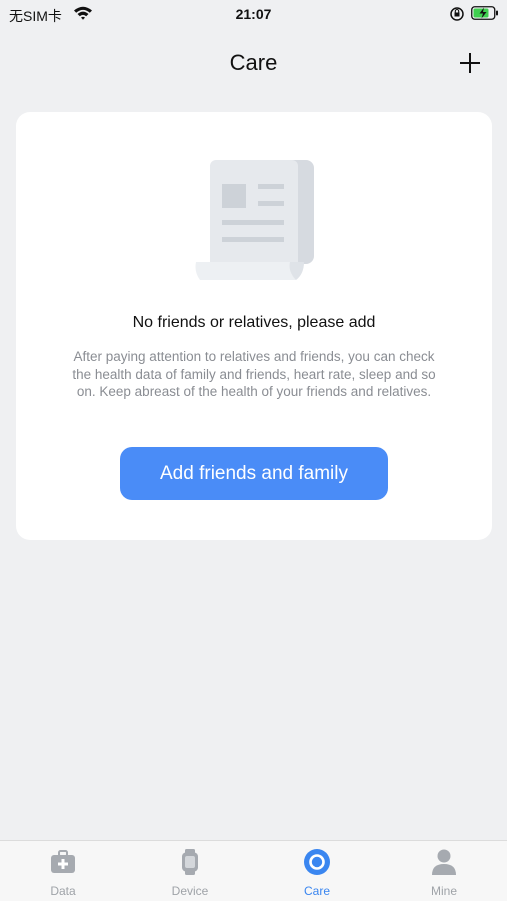 This screenshot has width=507, height=901. I want to click on status-bar: 无SIM卡 21:07, so click(253, 14).